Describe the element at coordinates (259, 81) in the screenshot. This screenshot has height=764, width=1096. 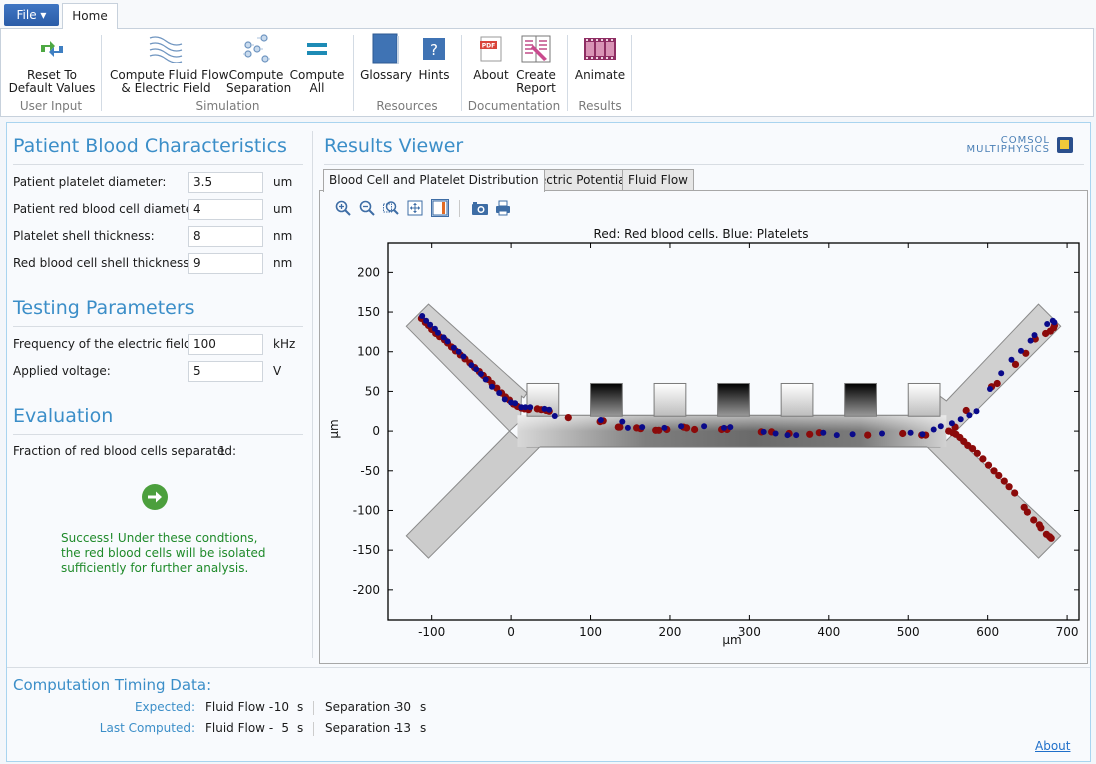
I see `compute-separation-label: Compute Separation` at that location.